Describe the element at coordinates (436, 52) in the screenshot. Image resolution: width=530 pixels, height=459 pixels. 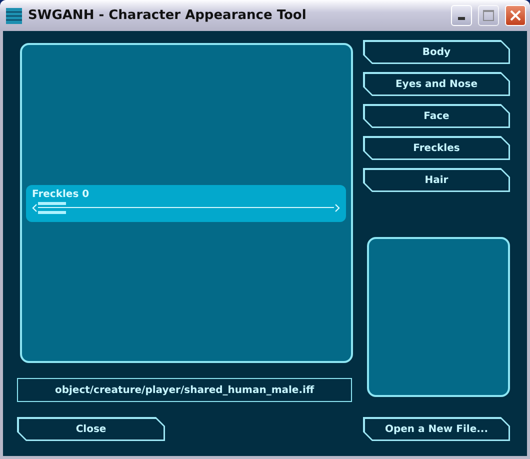
I see `category-button: Body` at that location.